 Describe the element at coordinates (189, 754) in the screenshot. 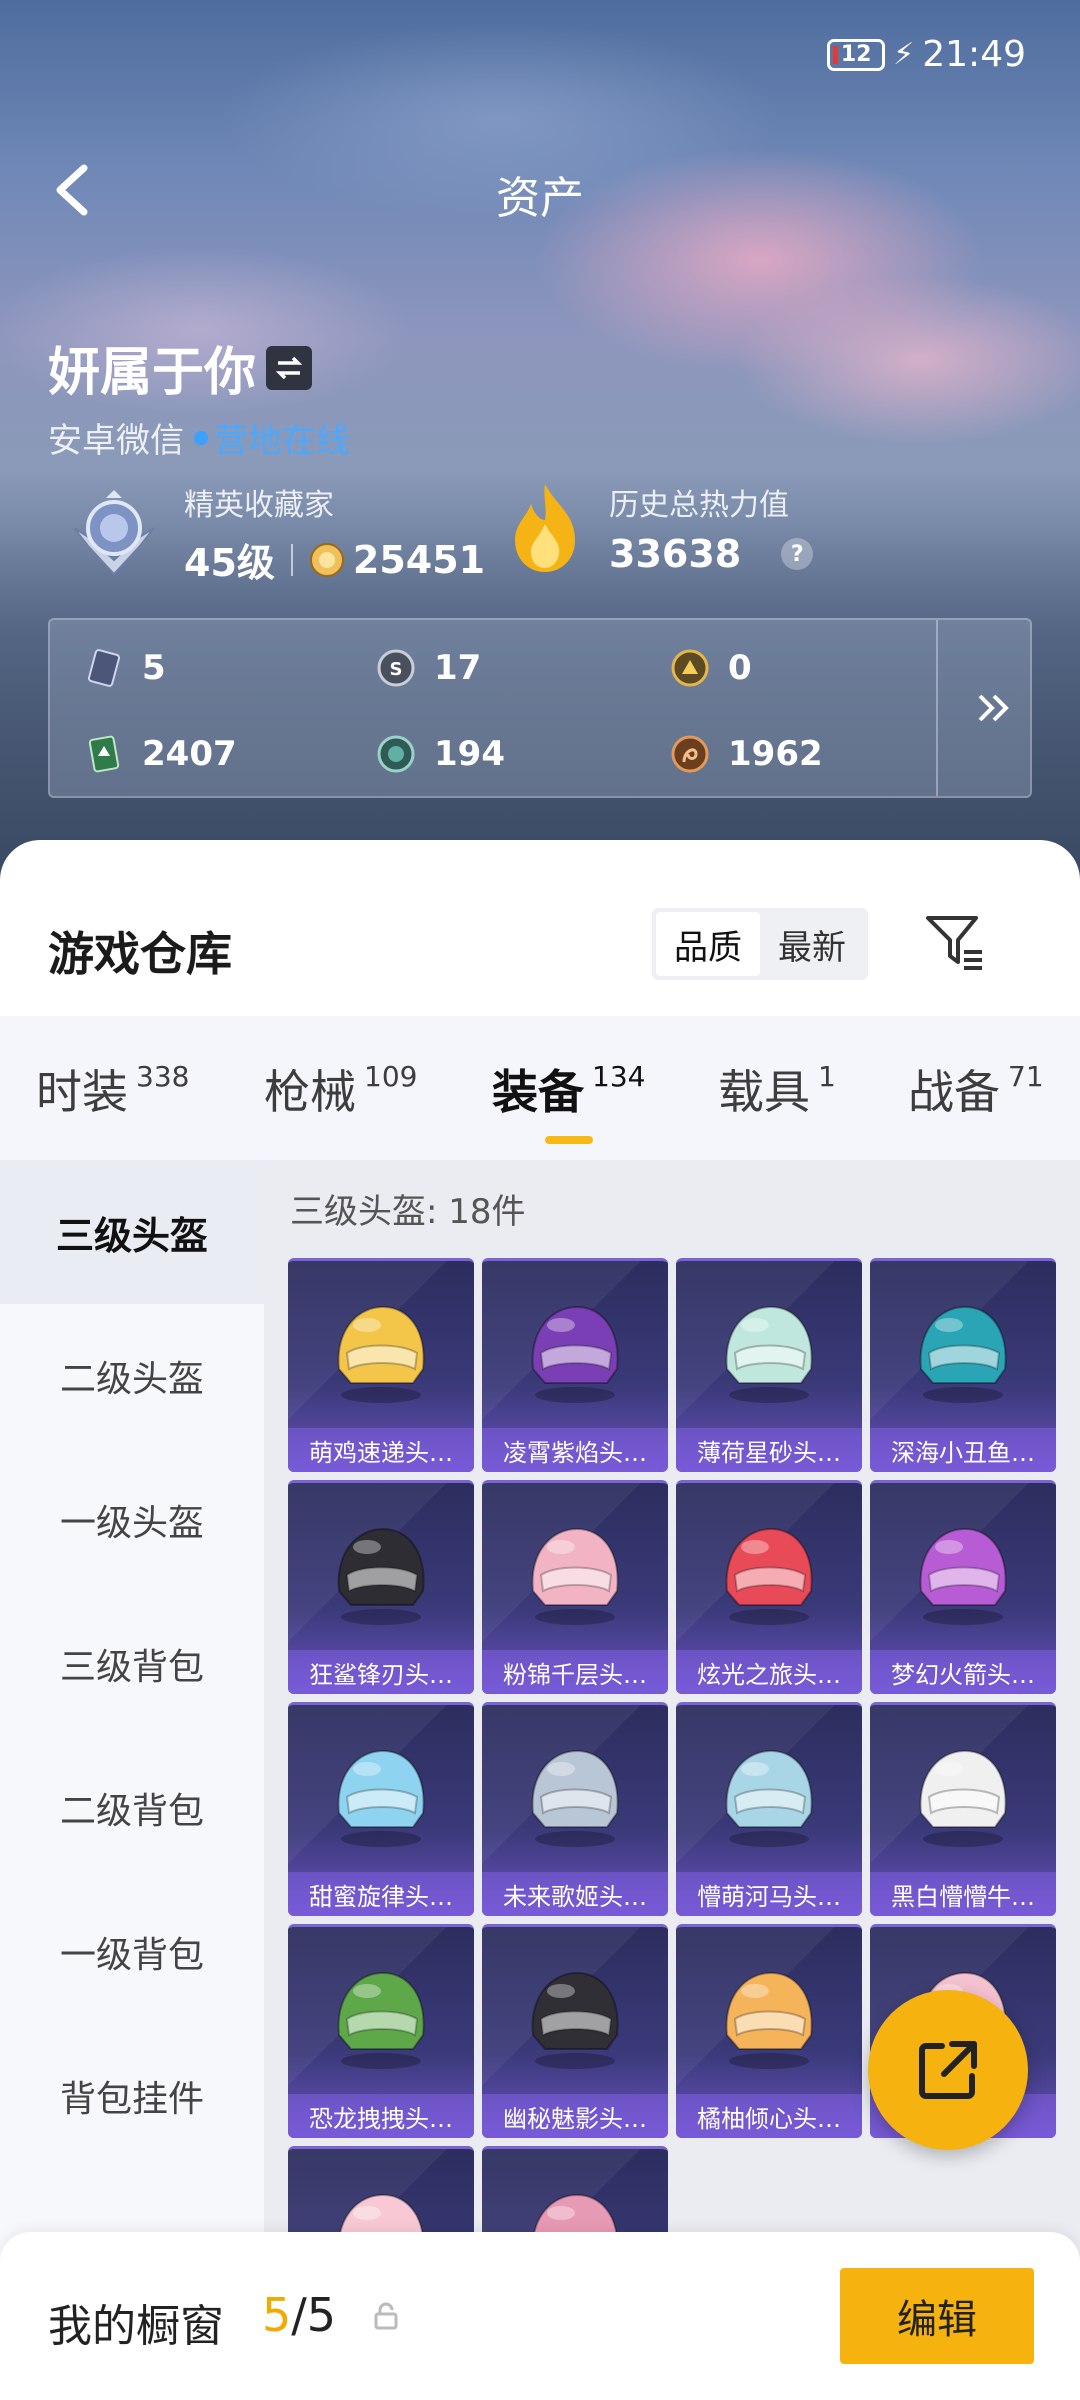

I see `currency-value: 2407` at that location.